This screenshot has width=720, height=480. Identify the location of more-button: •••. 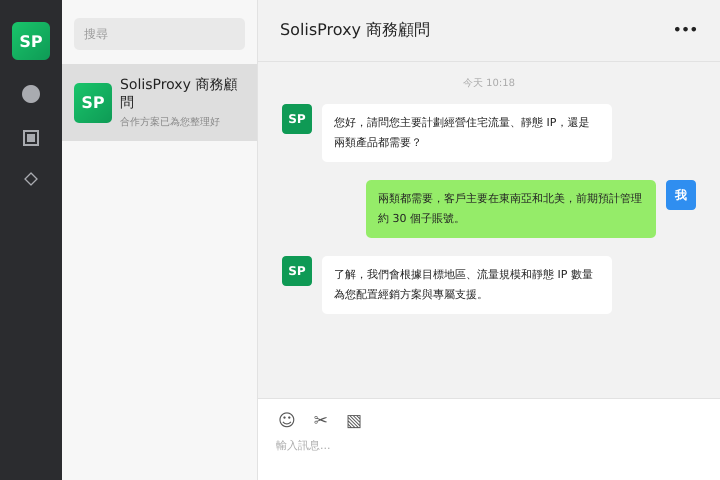
(685, 30).